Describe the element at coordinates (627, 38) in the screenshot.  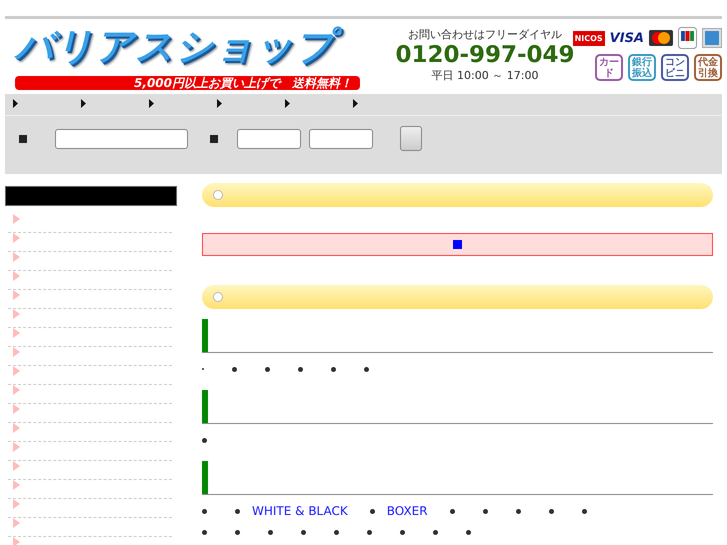
I see `card-logo: VISA` at that location.